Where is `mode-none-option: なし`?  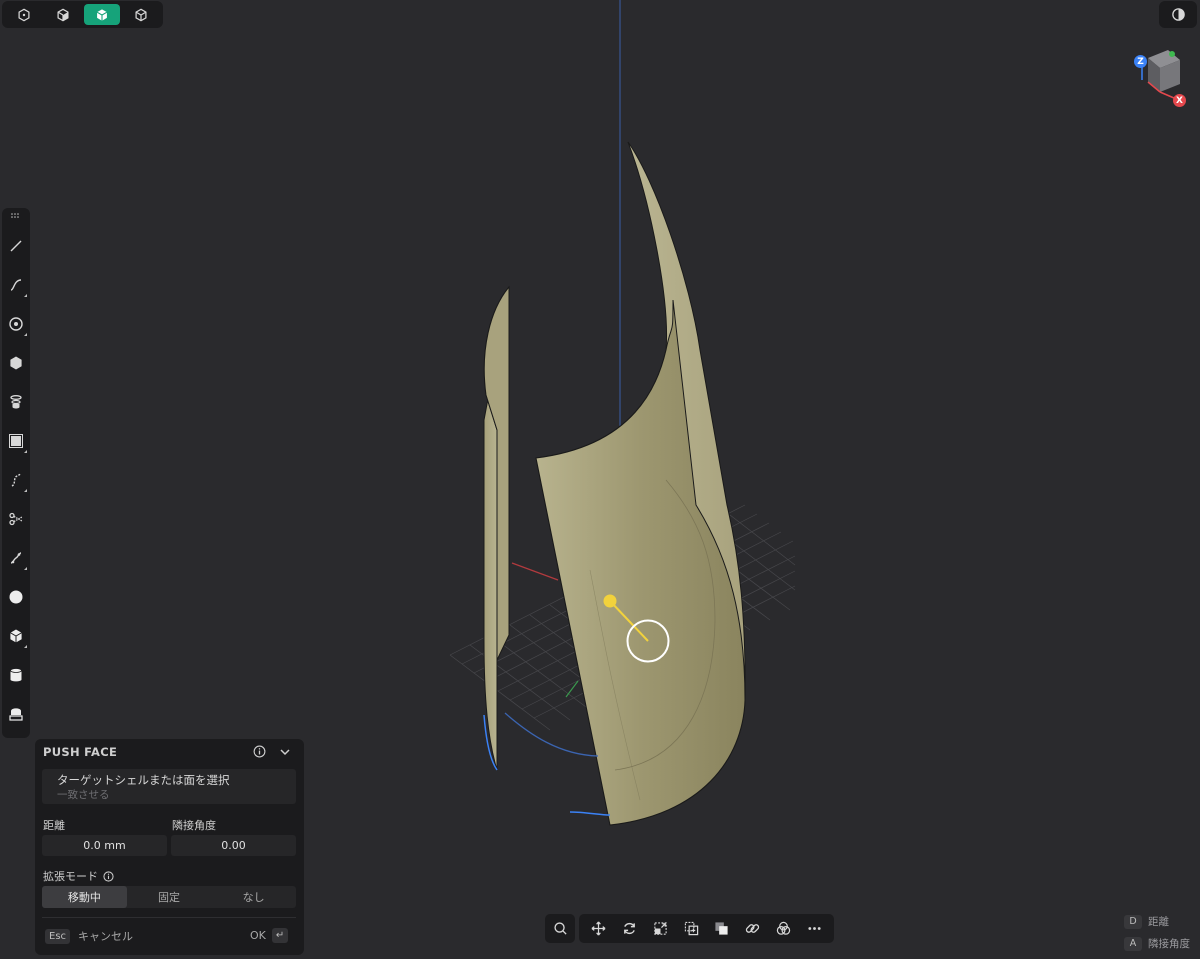 mode-none-option: なし is located at coordinates (253, 897).